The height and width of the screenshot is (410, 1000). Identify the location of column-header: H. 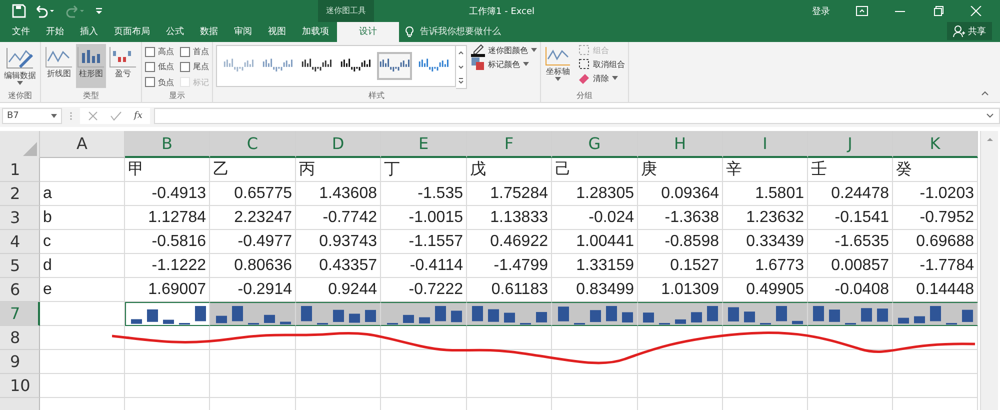
(680, 144).